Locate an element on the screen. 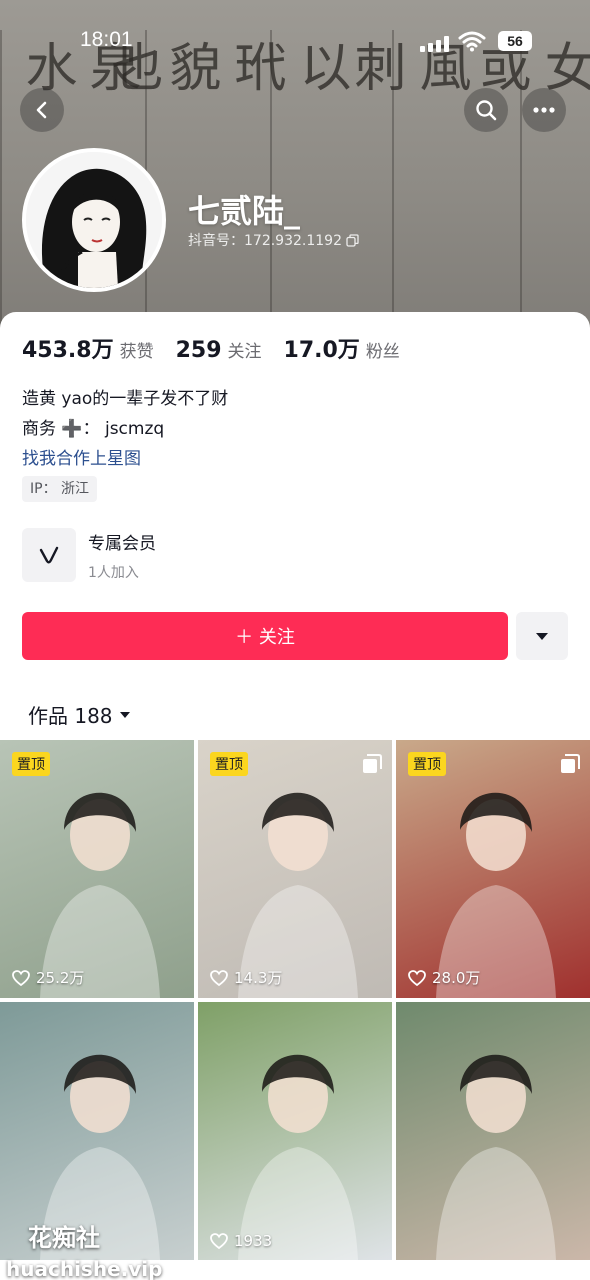 This screenshot has height=1280, width=590. clock: 18:01 is located at coordinates (106, 39).